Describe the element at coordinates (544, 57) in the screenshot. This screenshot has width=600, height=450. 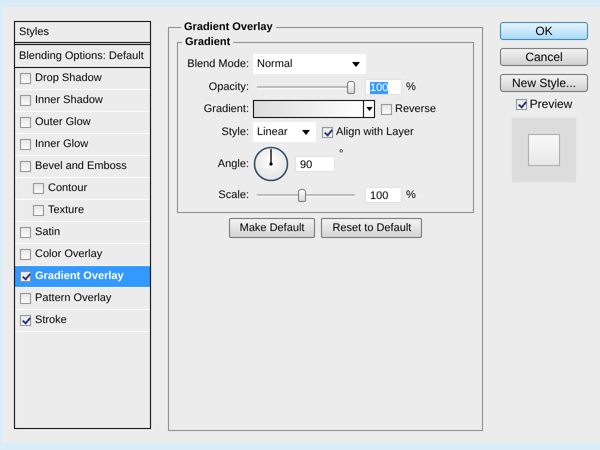
I see `cancel-button: Cancel` at that location.